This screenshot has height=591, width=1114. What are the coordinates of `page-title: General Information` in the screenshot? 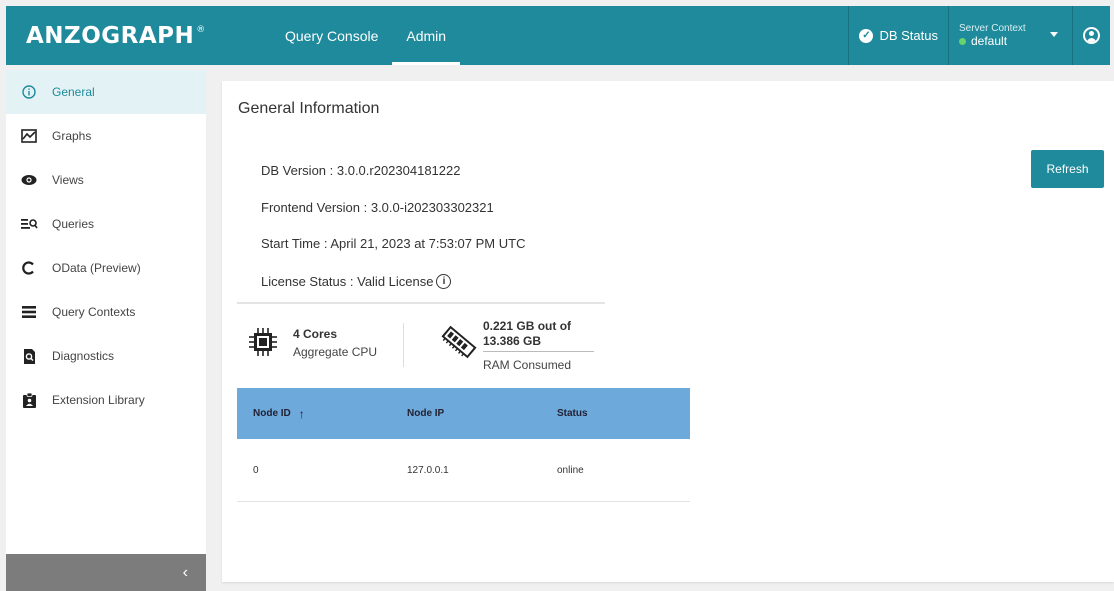 It's located at (309, 108).